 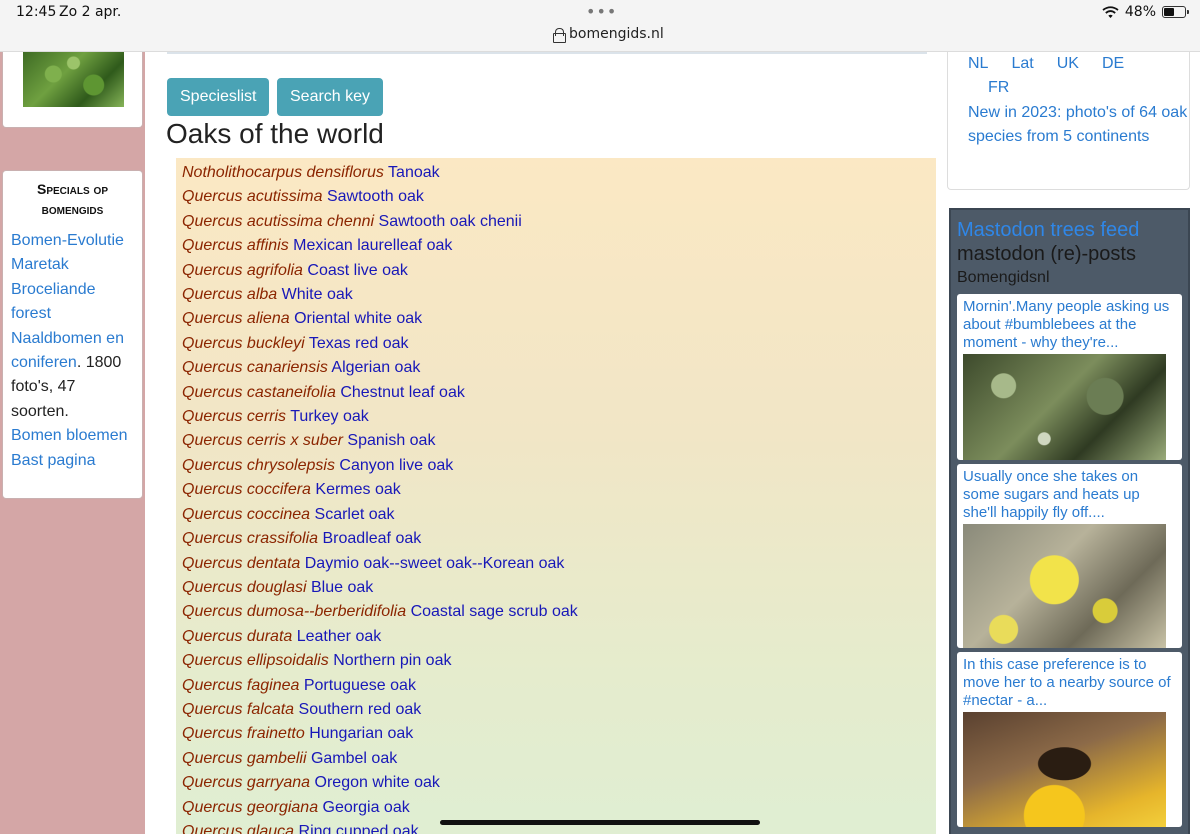 I want to click on species-common-name-link: Turkey oak, so click(x=329, y=416).